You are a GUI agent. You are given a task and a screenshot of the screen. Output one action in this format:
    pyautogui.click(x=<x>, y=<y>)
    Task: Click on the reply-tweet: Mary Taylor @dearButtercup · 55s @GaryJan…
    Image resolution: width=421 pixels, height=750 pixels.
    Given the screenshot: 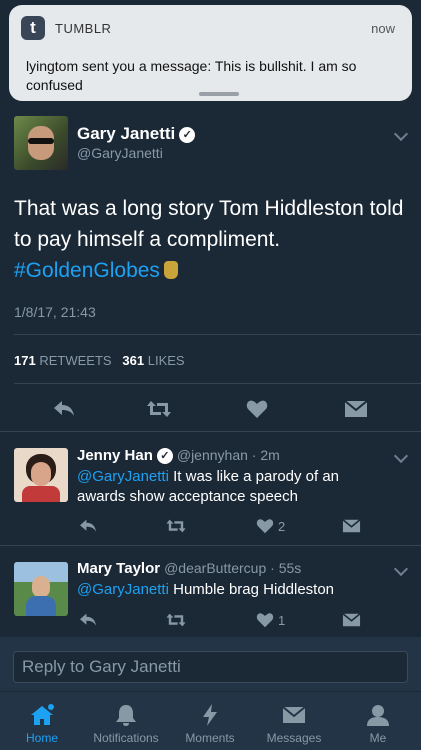 What is the action you would take?
    pyautogui.click(x=210, y=591)
    